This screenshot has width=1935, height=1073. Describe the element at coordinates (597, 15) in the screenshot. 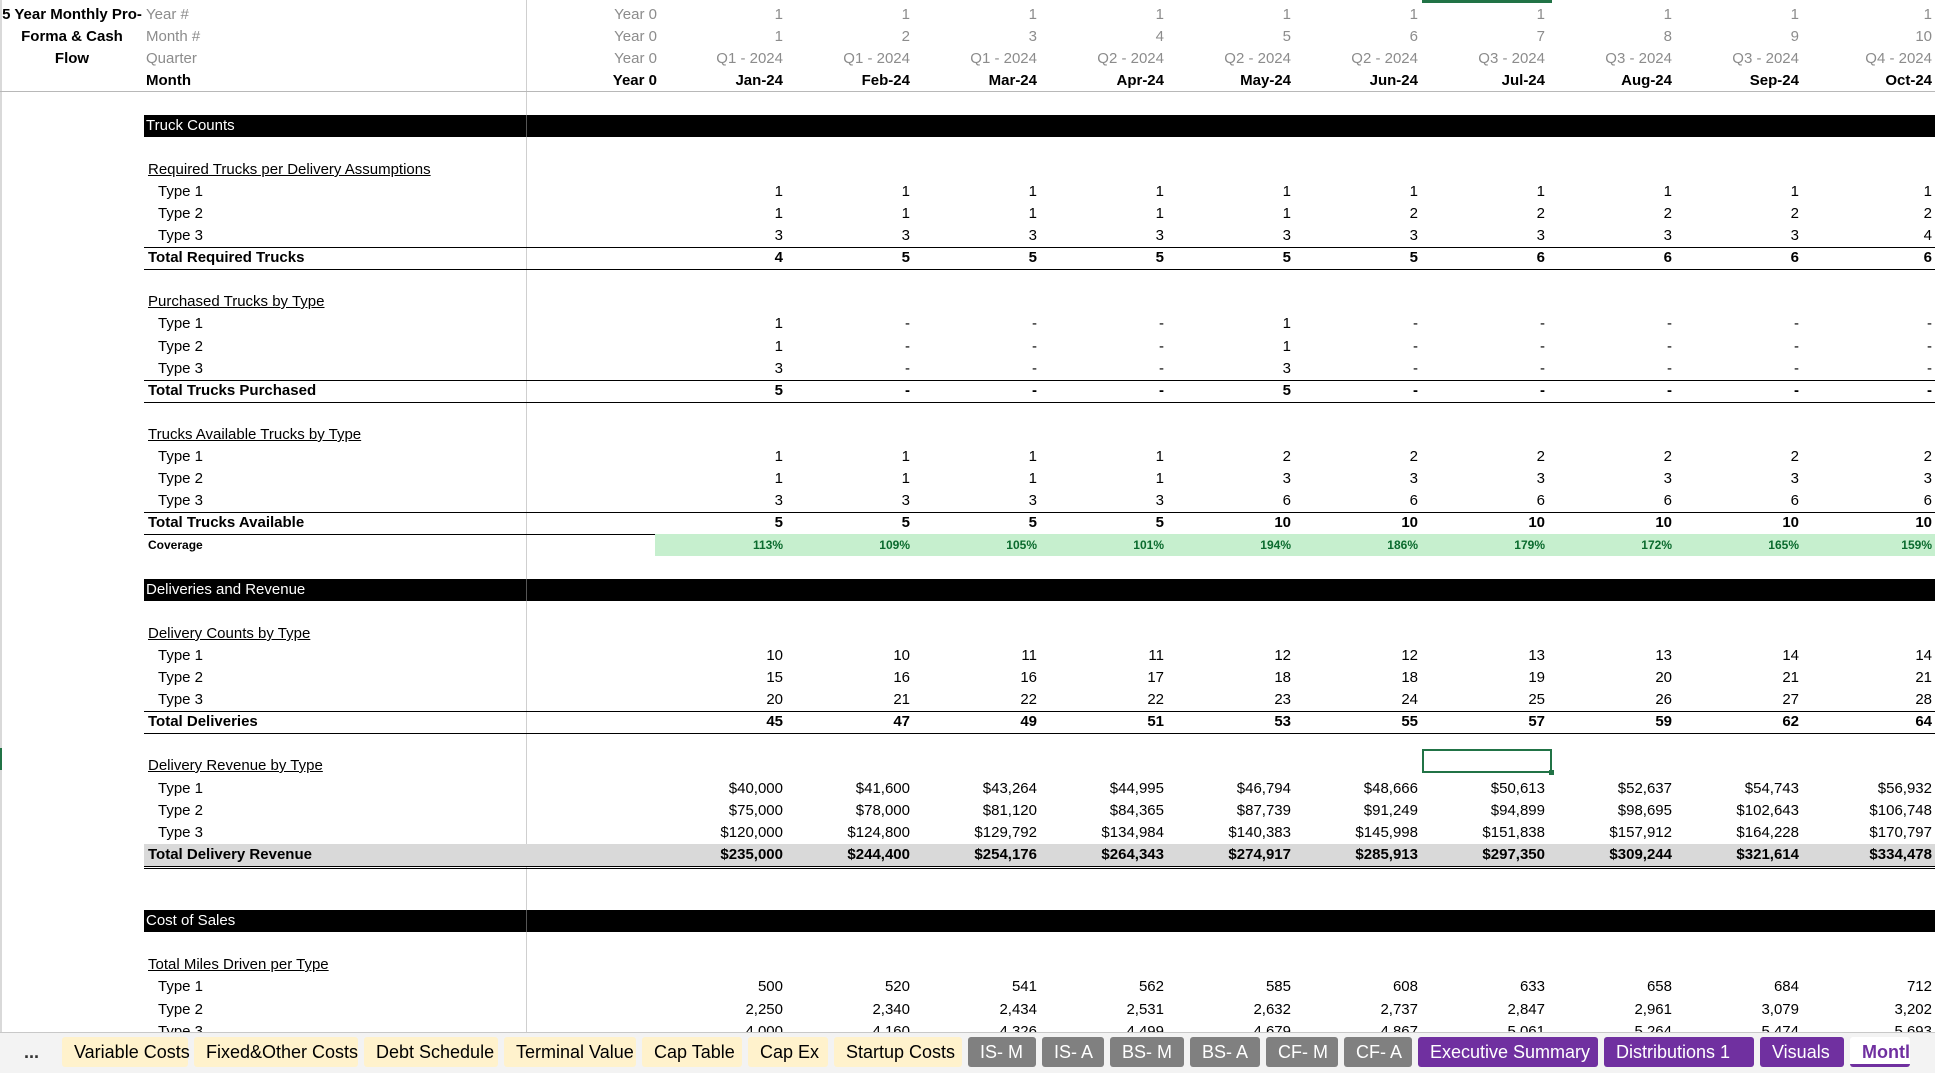

I see `cell: Year 0` at that location.